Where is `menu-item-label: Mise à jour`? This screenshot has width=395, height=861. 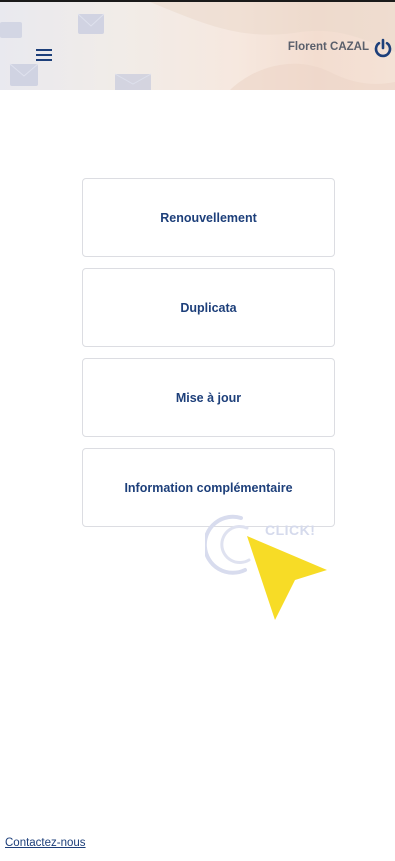 menu-item-label: Mise à jour is located at coordinates (208, 397).